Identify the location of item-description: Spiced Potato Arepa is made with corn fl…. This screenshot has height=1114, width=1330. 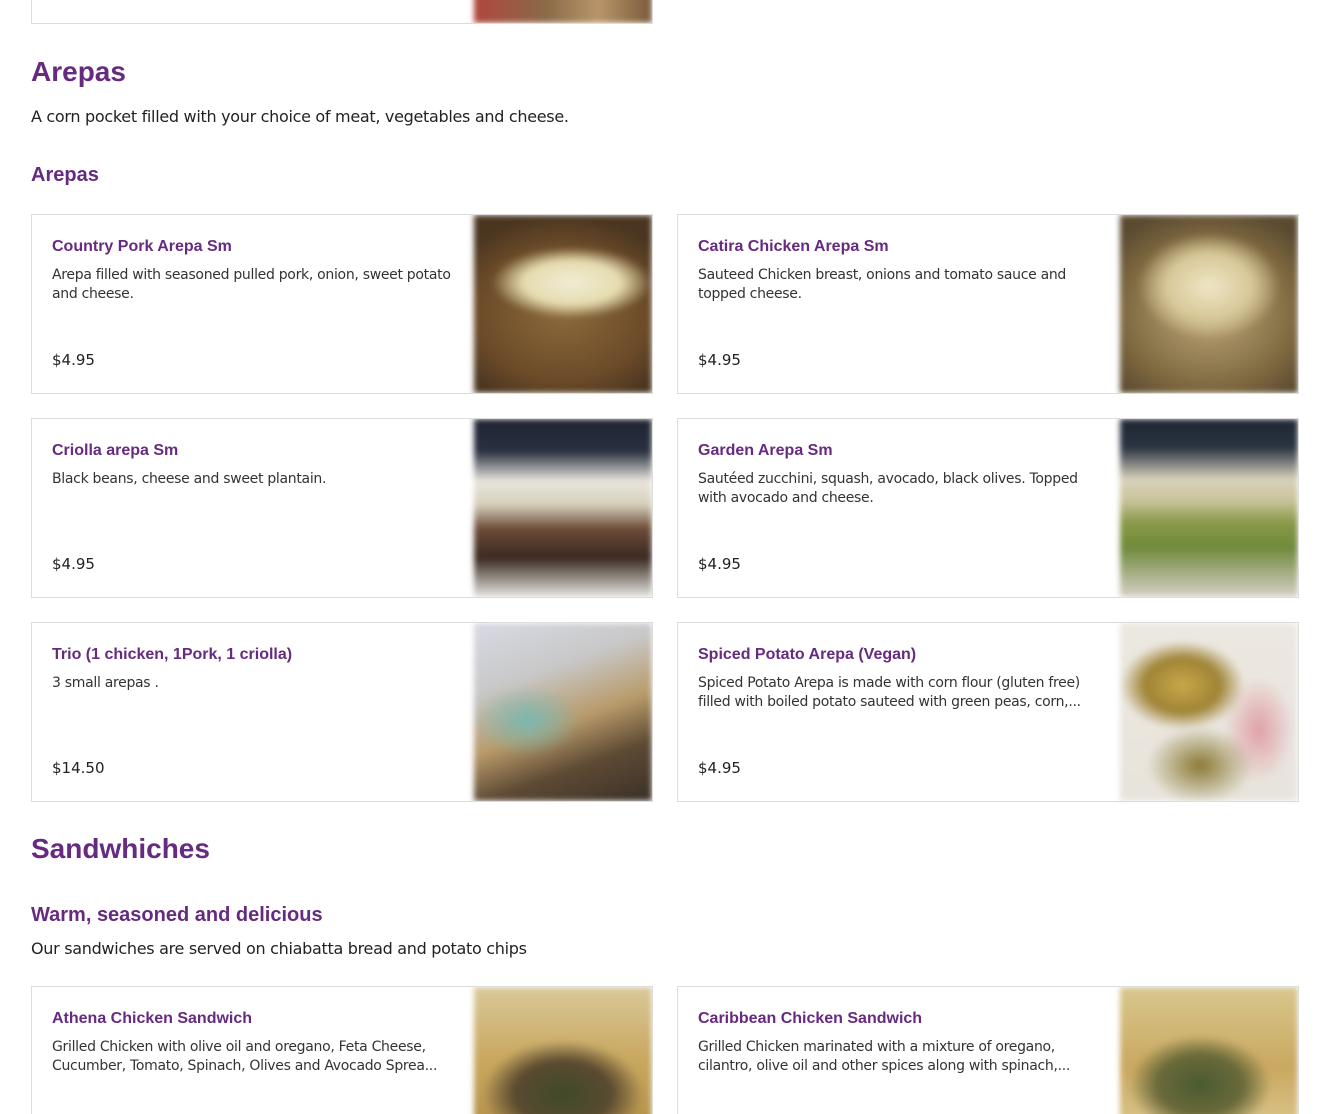
(889, 692).